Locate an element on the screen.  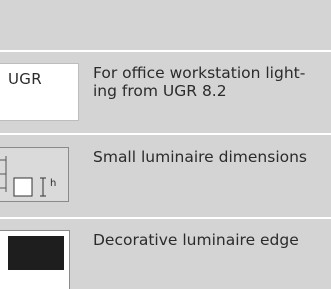
ugr-icon: UGR is located at coordinates (39, 92).